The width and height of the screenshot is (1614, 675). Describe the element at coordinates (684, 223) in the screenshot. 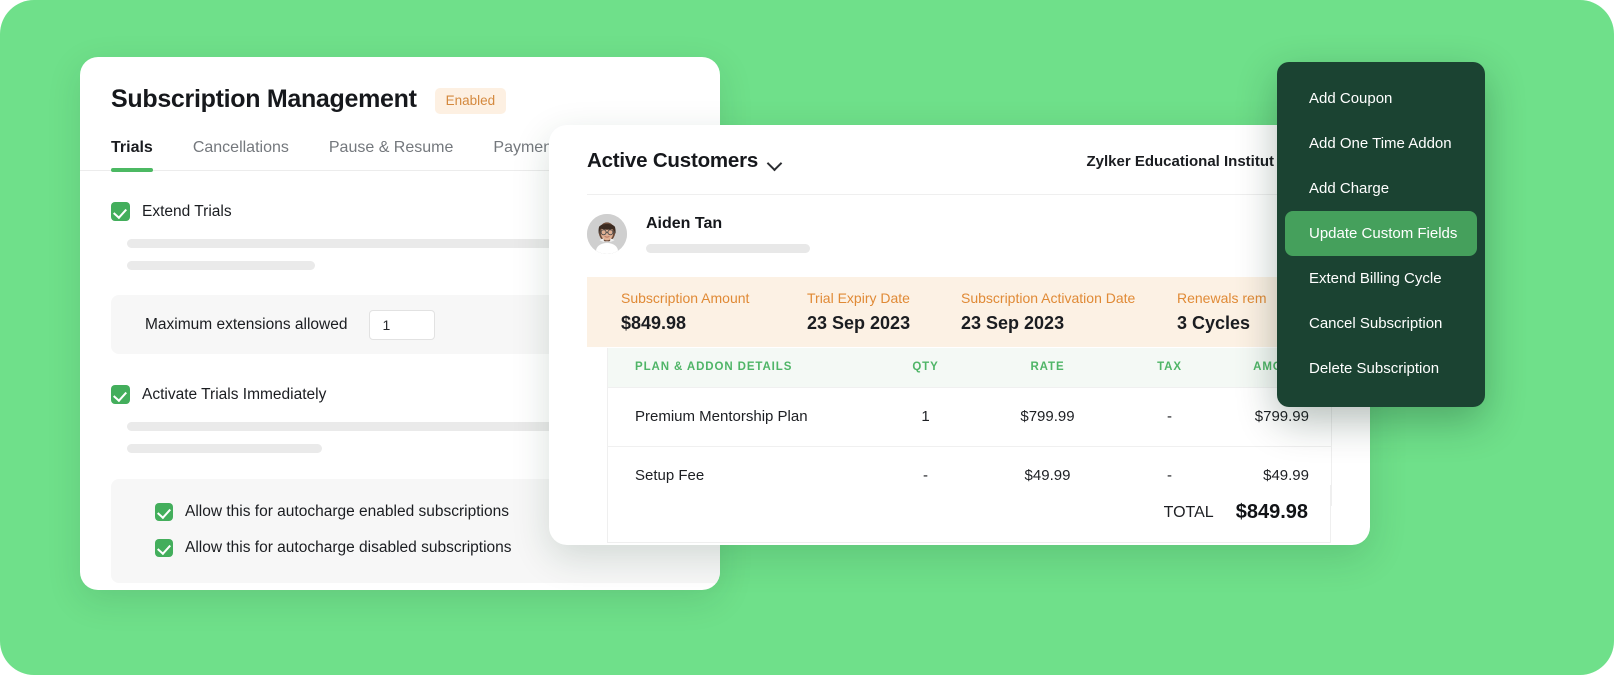

I see `customer-name: Aiden Tan` at that location.